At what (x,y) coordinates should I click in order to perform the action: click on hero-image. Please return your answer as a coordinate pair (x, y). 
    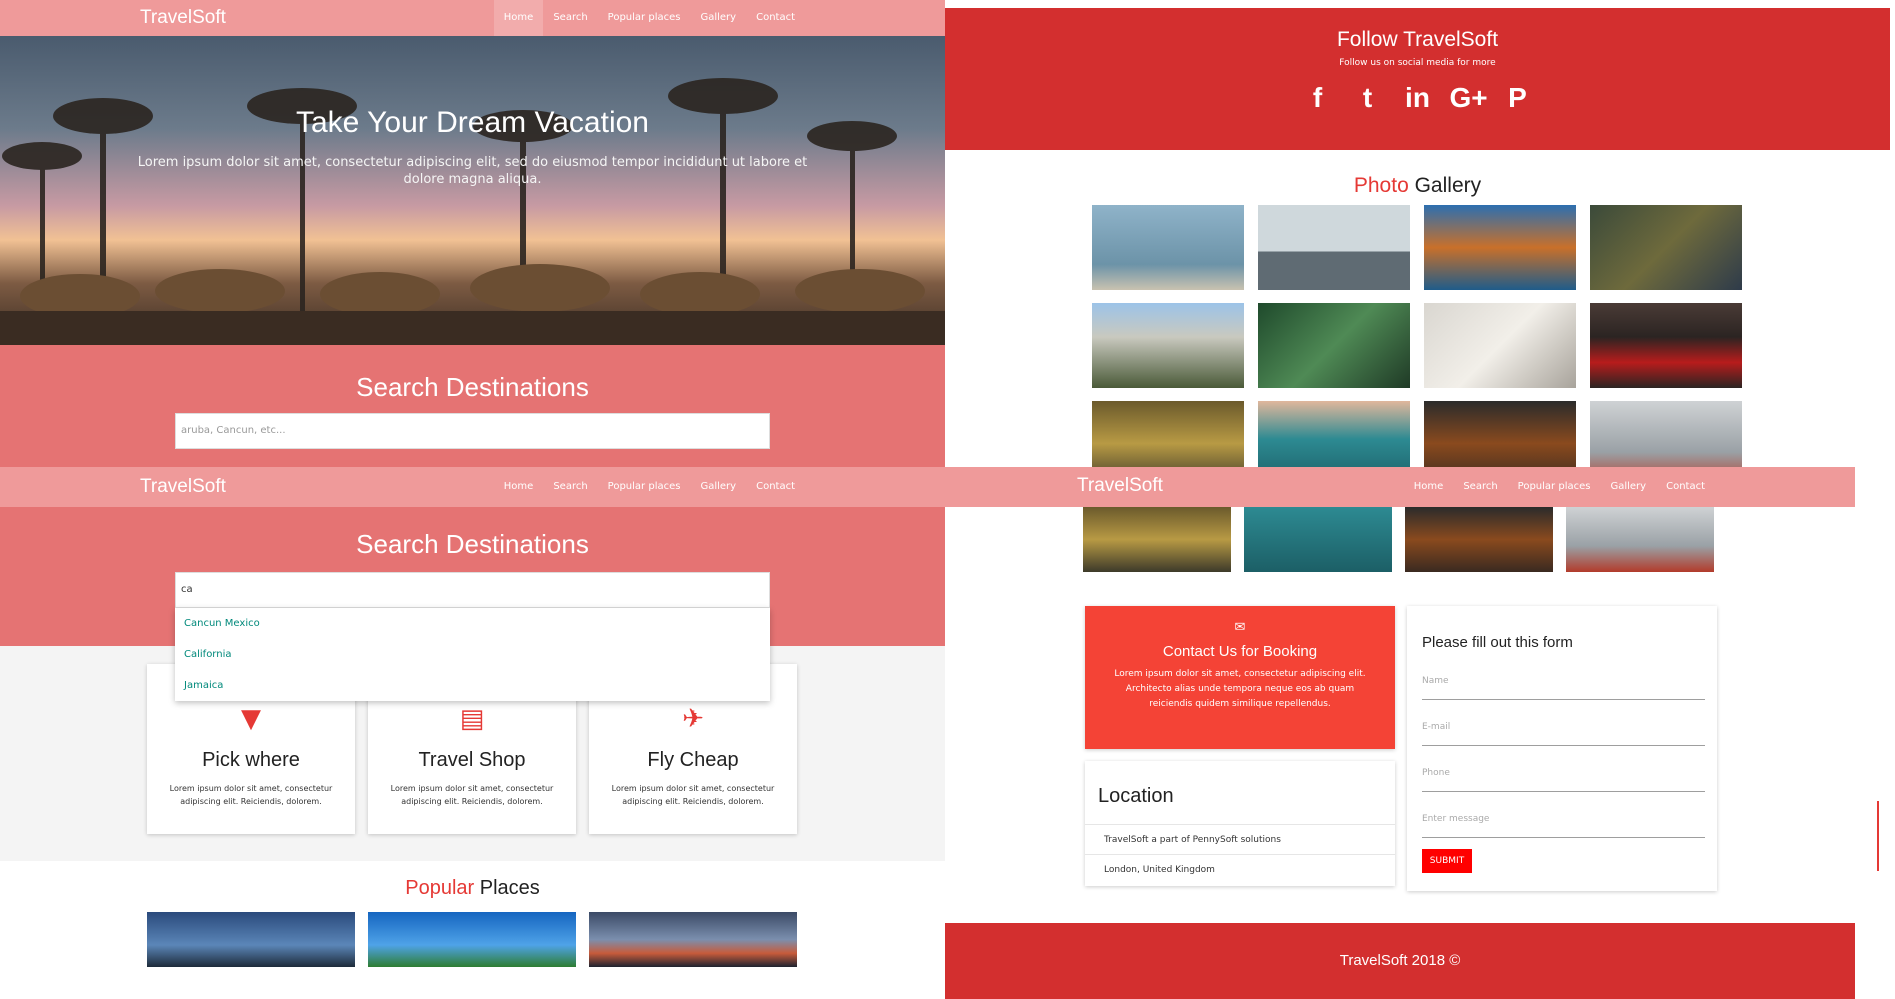
    Looking at the image, I should click on (472, 211).